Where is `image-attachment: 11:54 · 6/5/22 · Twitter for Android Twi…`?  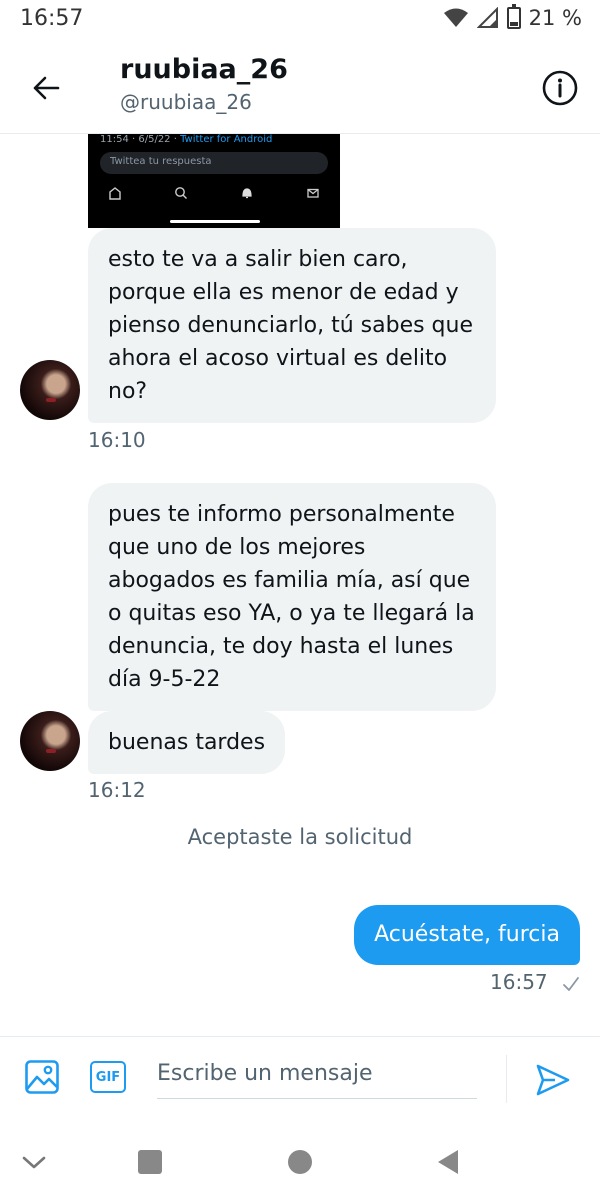 image-attachment: 11:54 · 6/5/22 · Twitter for Android Twi… is located at coordinates (214, 181).